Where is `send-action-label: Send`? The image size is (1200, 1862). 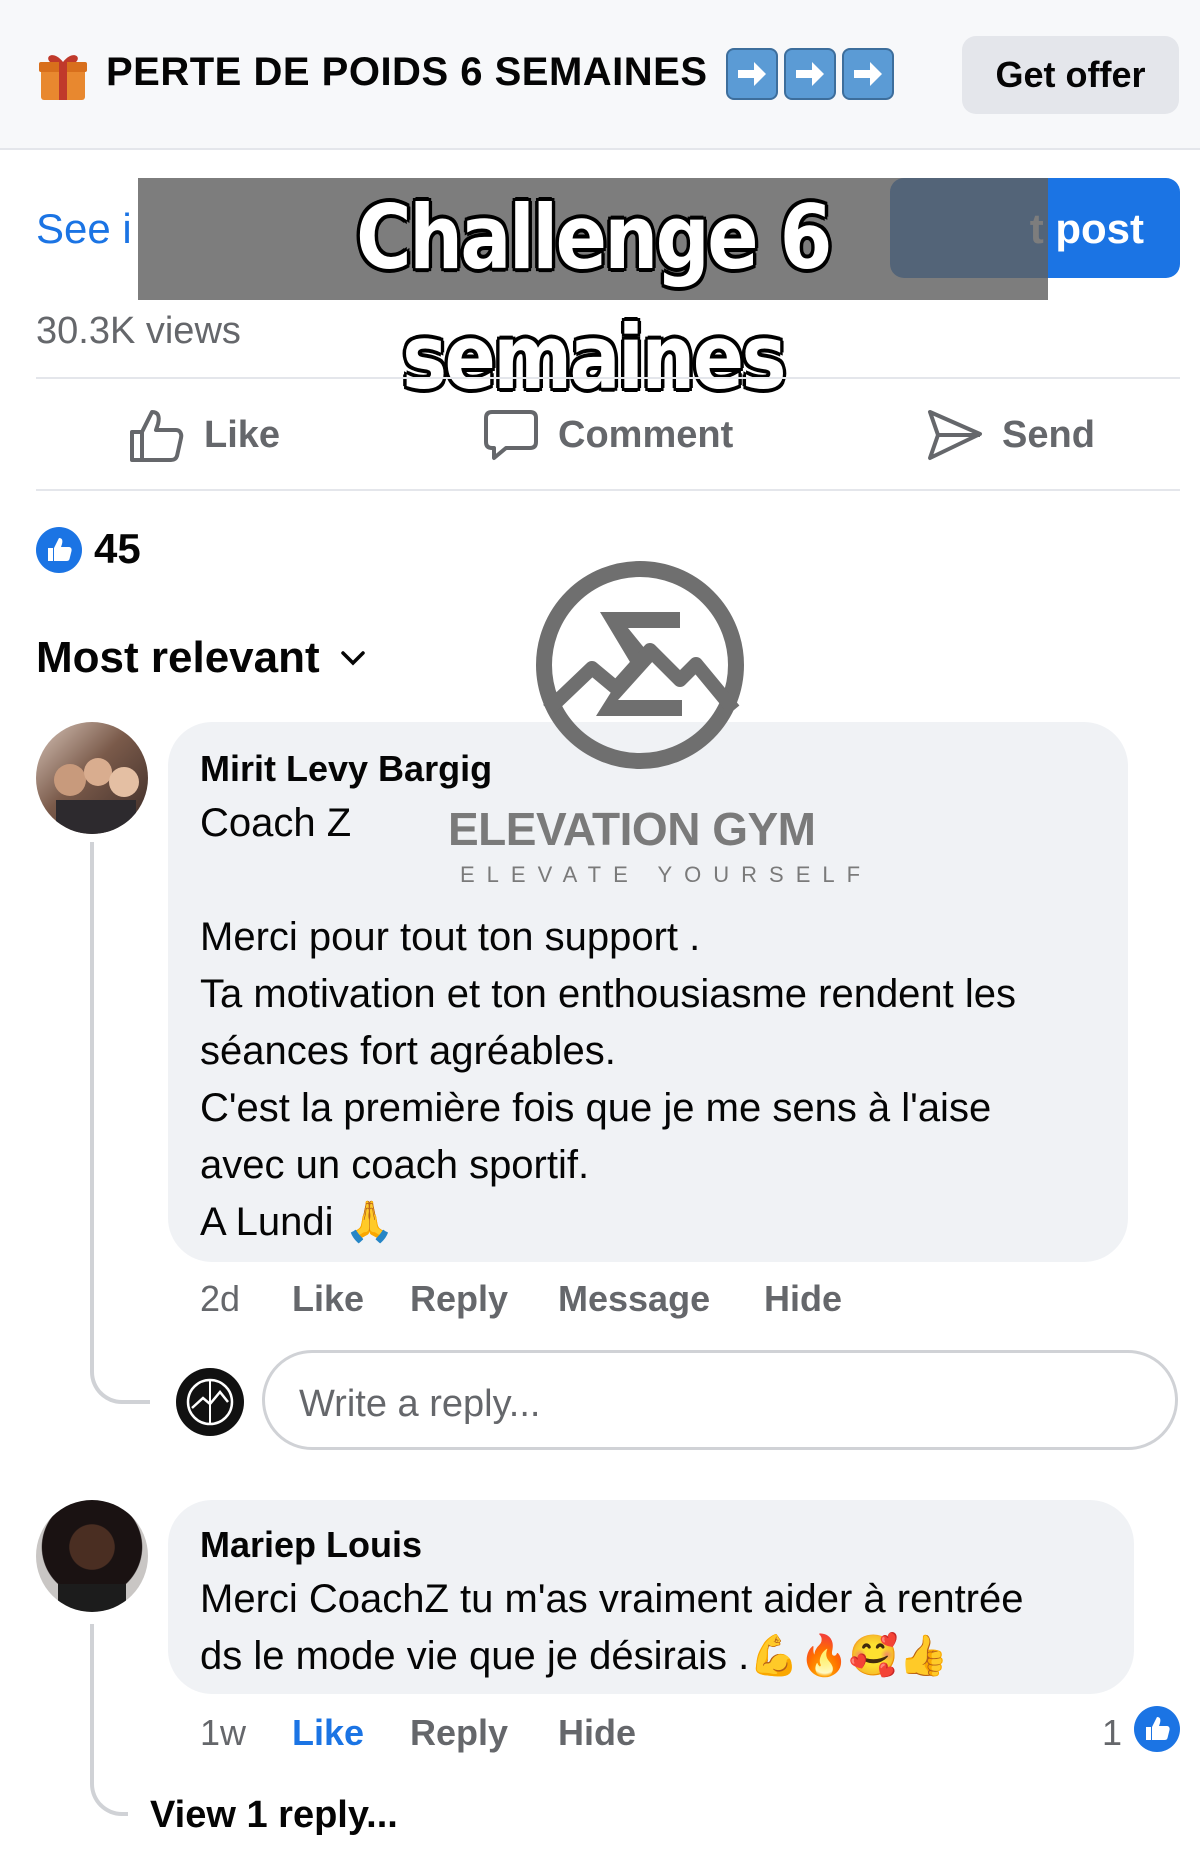
send-action-label: Send is located at coordinates (1048, 434).